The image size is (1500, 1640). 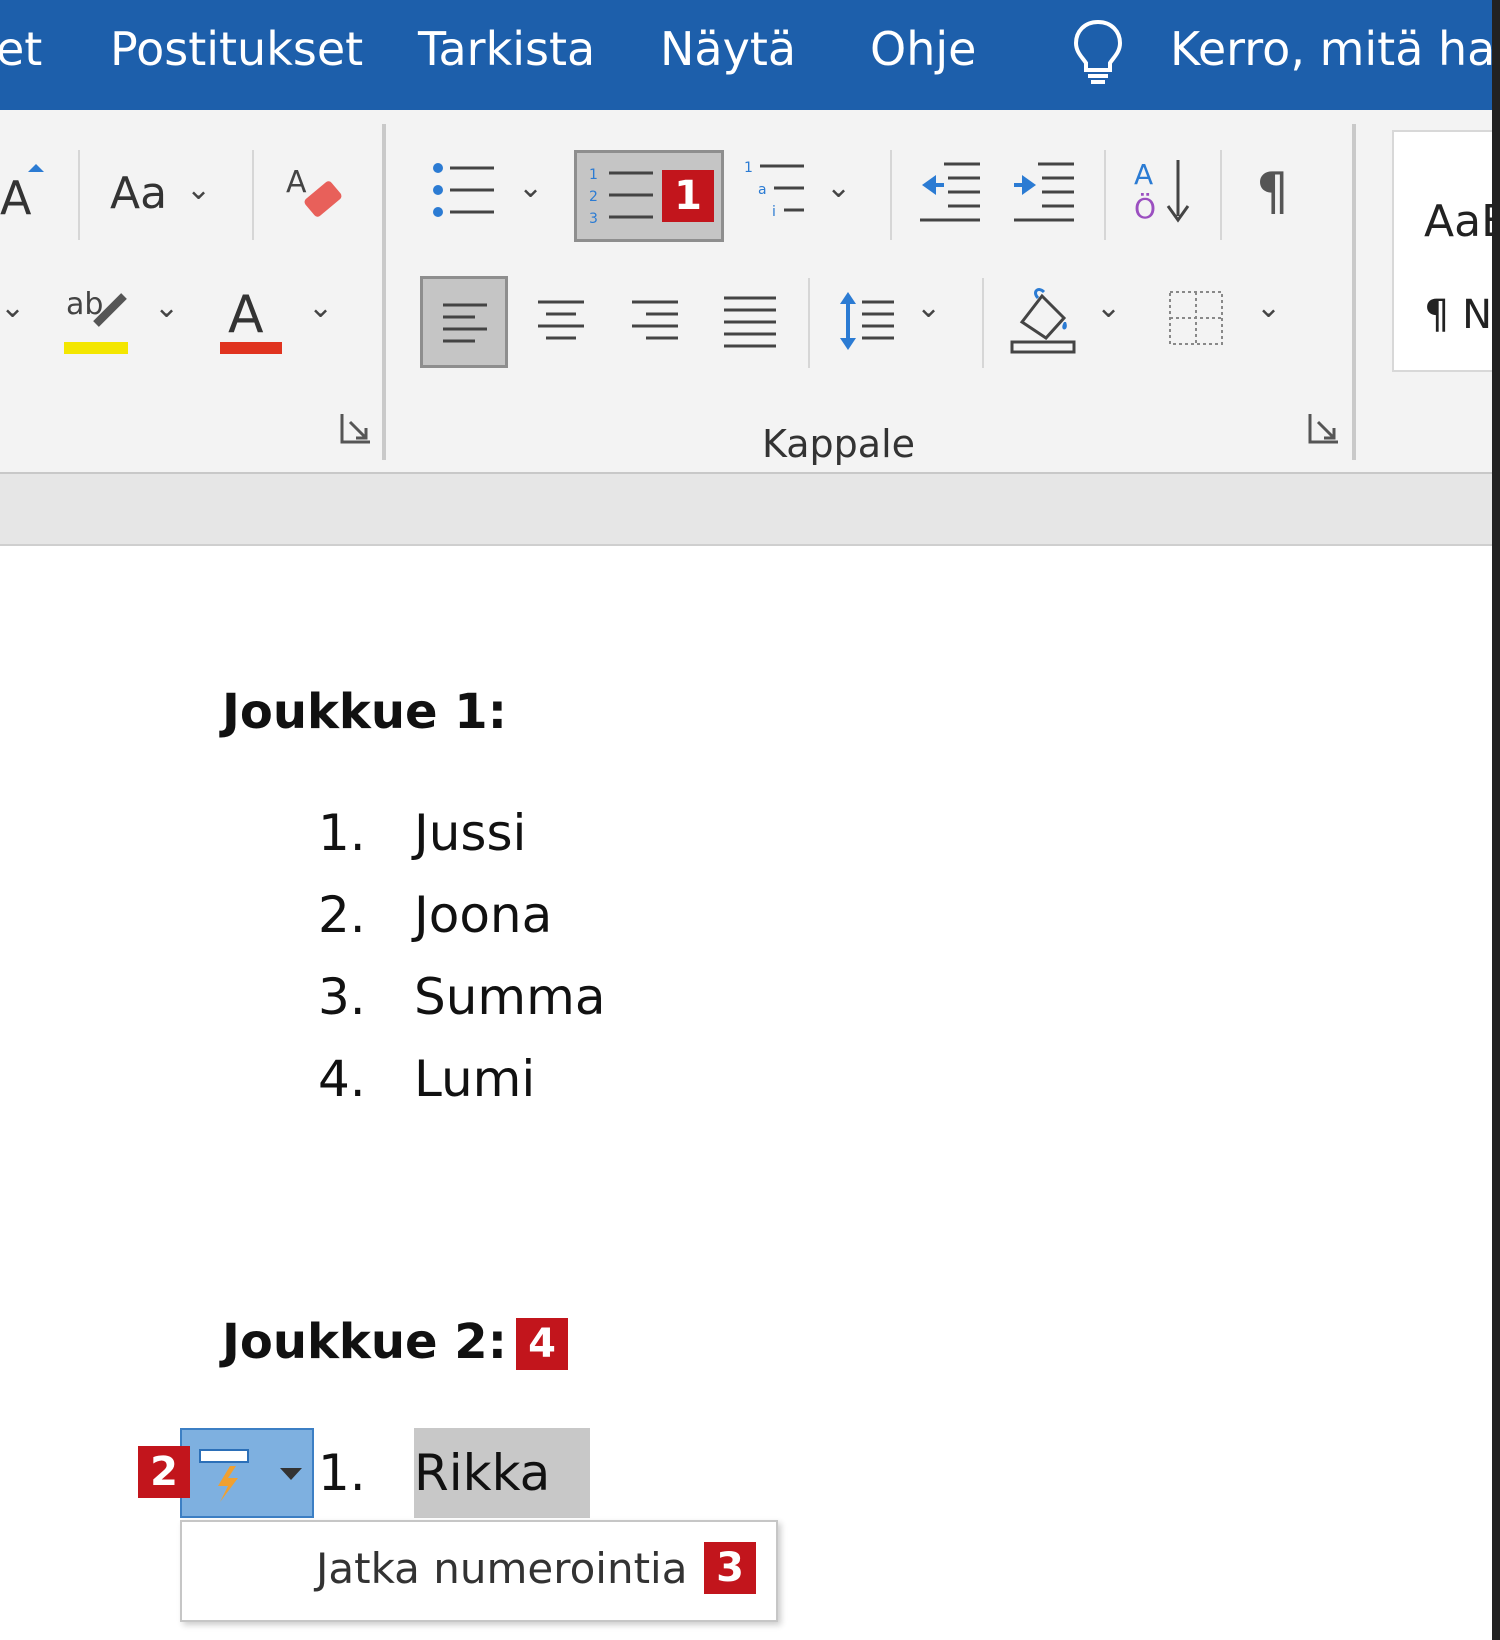 I want to click on multilevel-list-icon: 1 a i, so click(x=777, y=192).